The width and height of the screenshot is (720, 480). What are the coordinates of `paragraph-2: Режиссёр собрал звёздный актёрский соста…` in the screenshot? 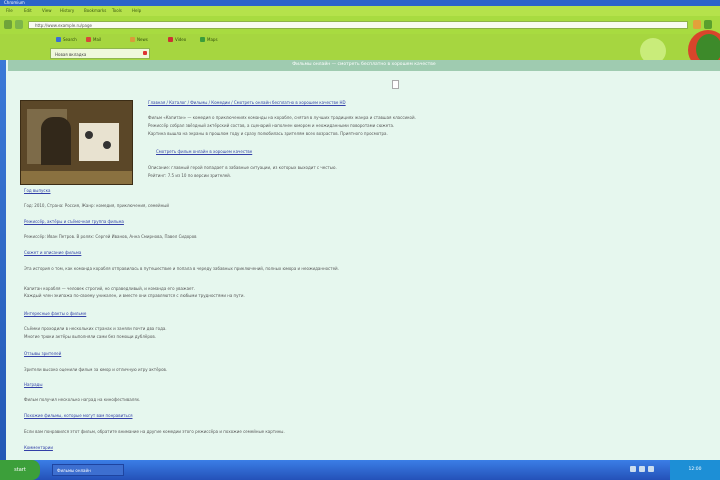 It's located at (271, 125).